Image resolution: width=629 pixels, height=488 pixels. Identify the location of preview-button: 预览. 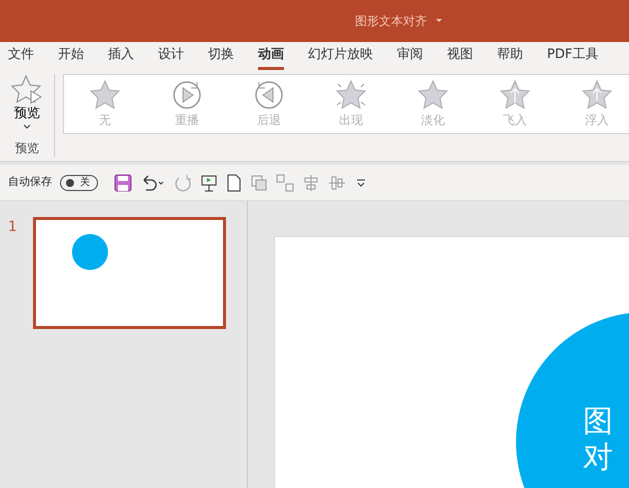
(27, 102).